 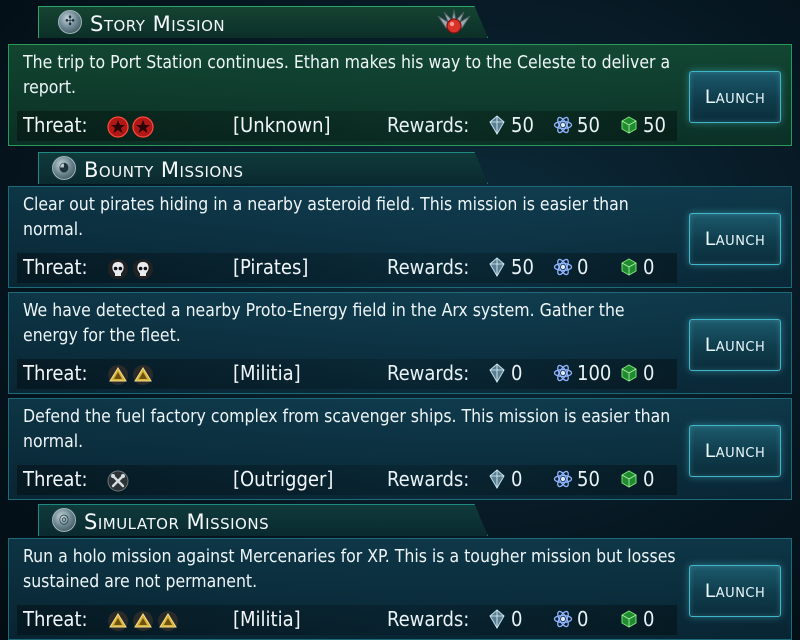 What do you see at coordinates (271, 267) in the screenshot?
I see `enemy-faction: [Pirates]` at bounding box center [271, 267].